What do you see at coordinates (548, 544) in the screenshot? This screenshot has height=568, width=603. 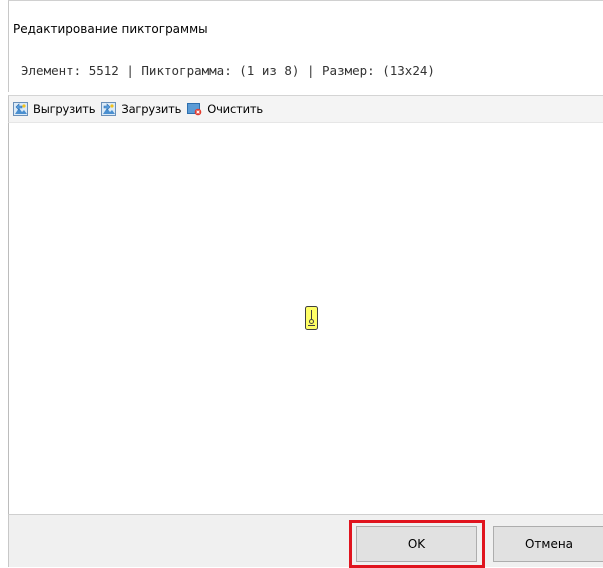 I see `cancel-button: Отмена` at bounding box center [548, 544].